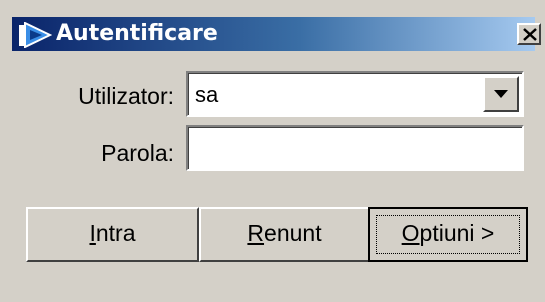  I want to click on user-combo-value: sa, so click(206, 95).